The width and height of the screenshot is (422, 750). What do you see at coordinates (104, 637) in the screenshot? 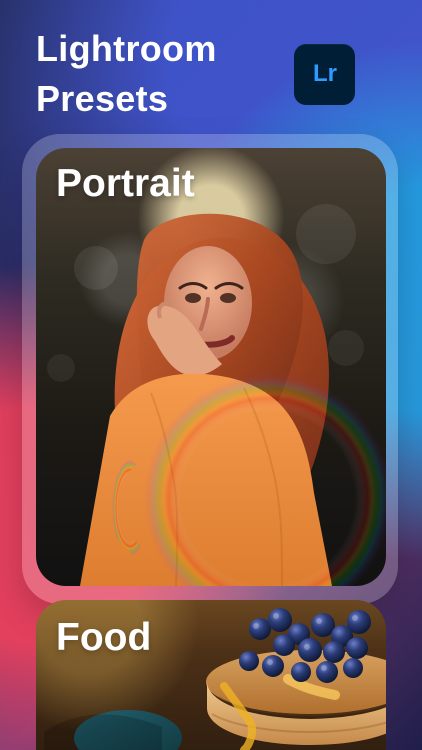
I see `food-label: Food` at bounding box center [104, 637].